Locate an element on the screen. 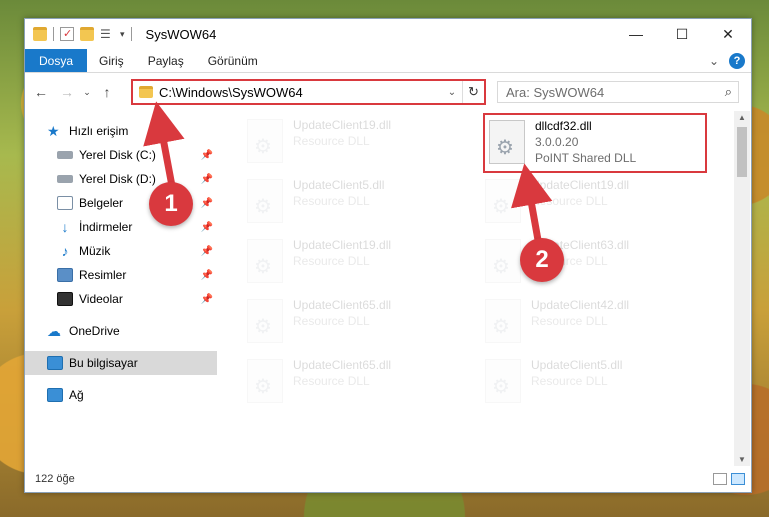  forward-button: → is located at coordinates (67, 92).